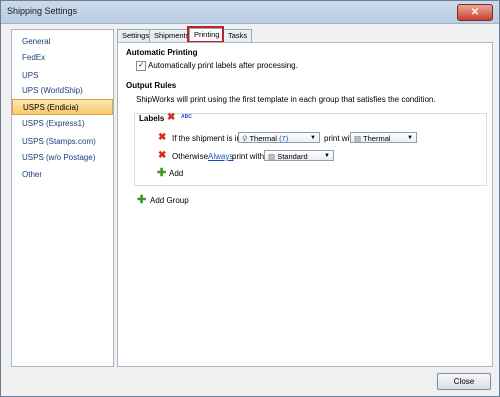  What do you see at coordinates (162, 138) in the screenshot?
I see `delete-rule1-icon: ✖` at bounding box center [162, 138].